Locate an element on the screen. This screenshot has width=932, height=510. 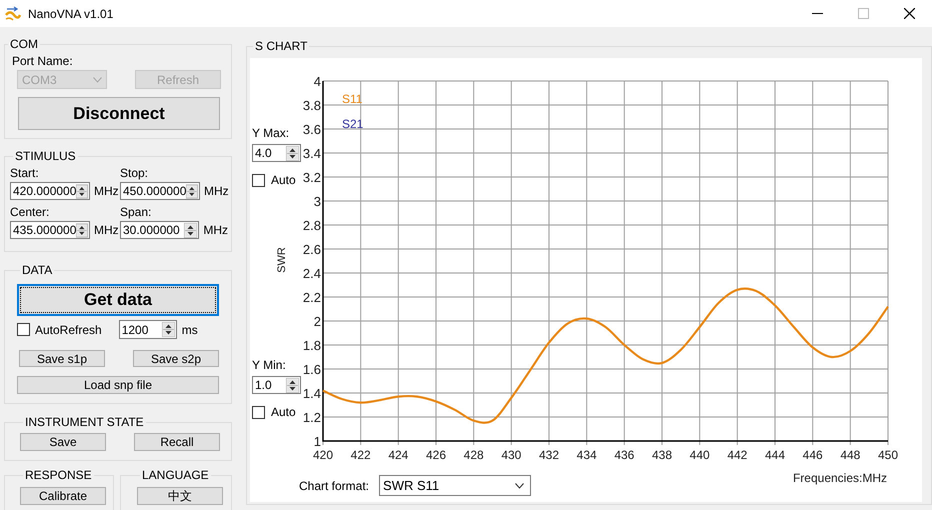
axis-tick-label: 420 is located at coordinates (323, 455).